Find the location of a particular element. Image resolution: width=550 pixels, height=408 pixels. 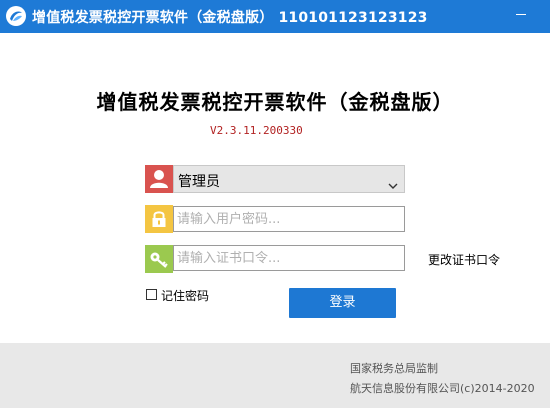

certificate-input is located at coordinates (289, 258).